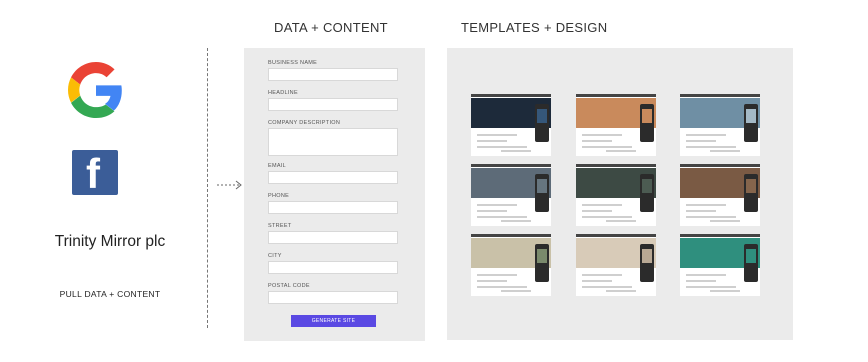  What do you see at coordinates (277, 166) in the screenshot?
I see `email-label: EMAIL` at bounding box center [277, 166].